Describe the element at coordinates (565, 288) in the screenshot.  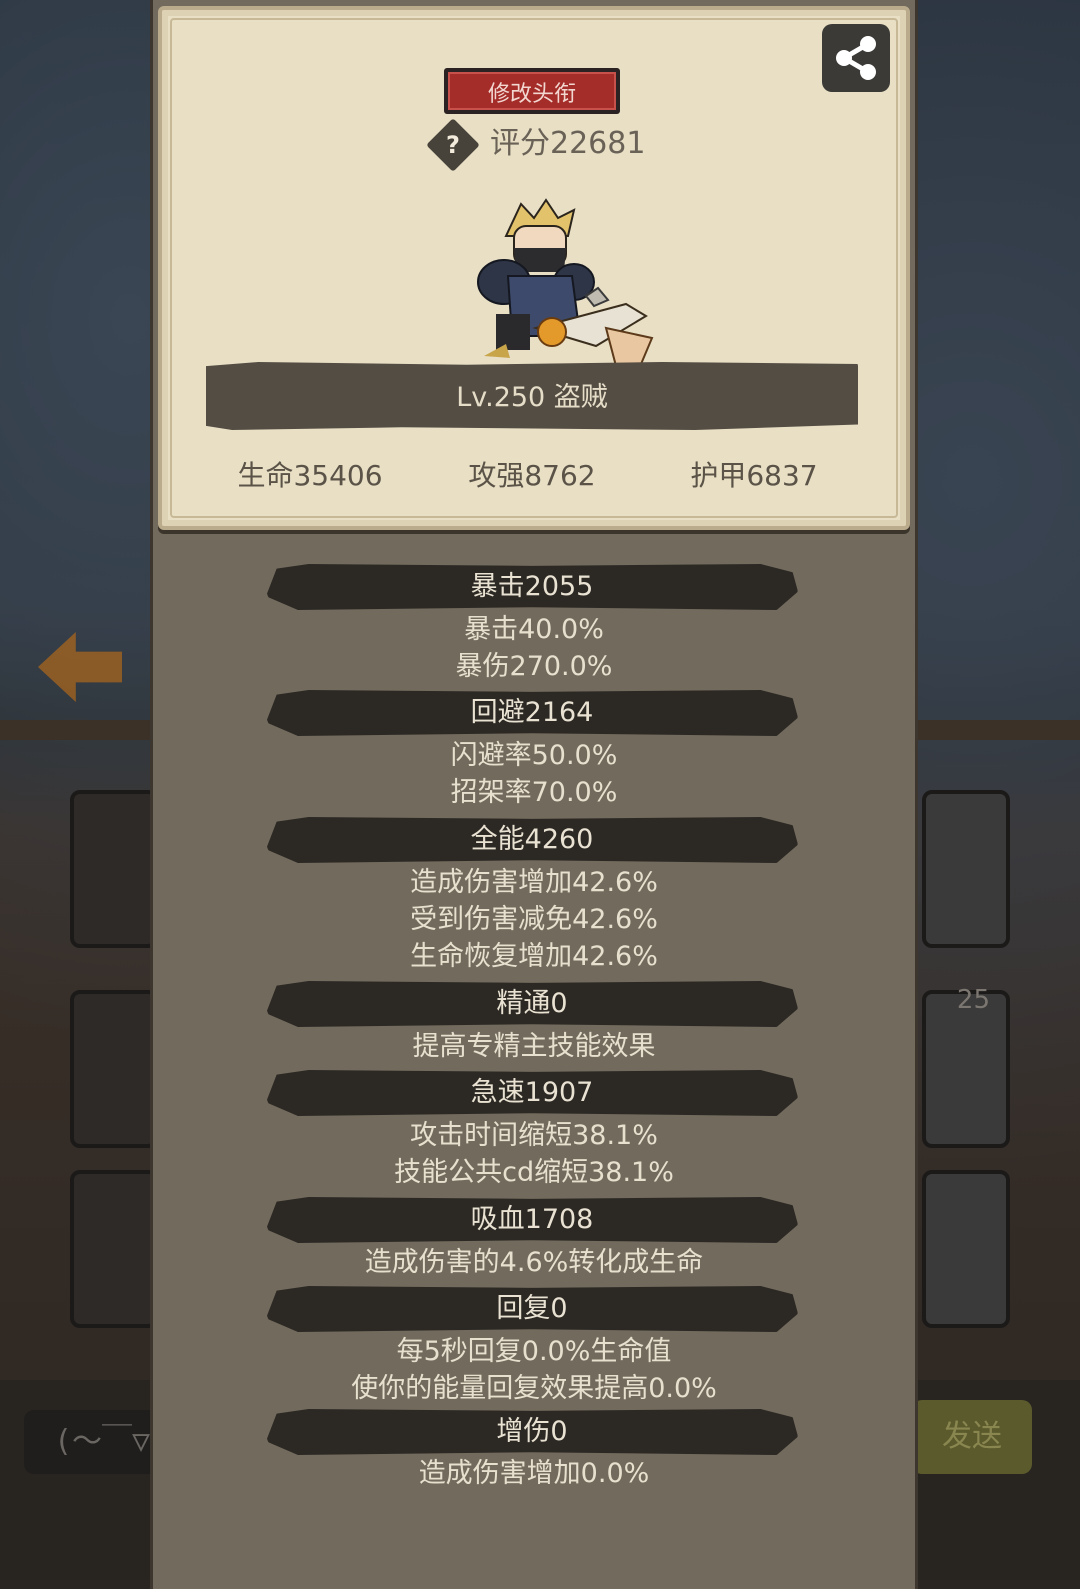
I see `hero-avatar` at that location.